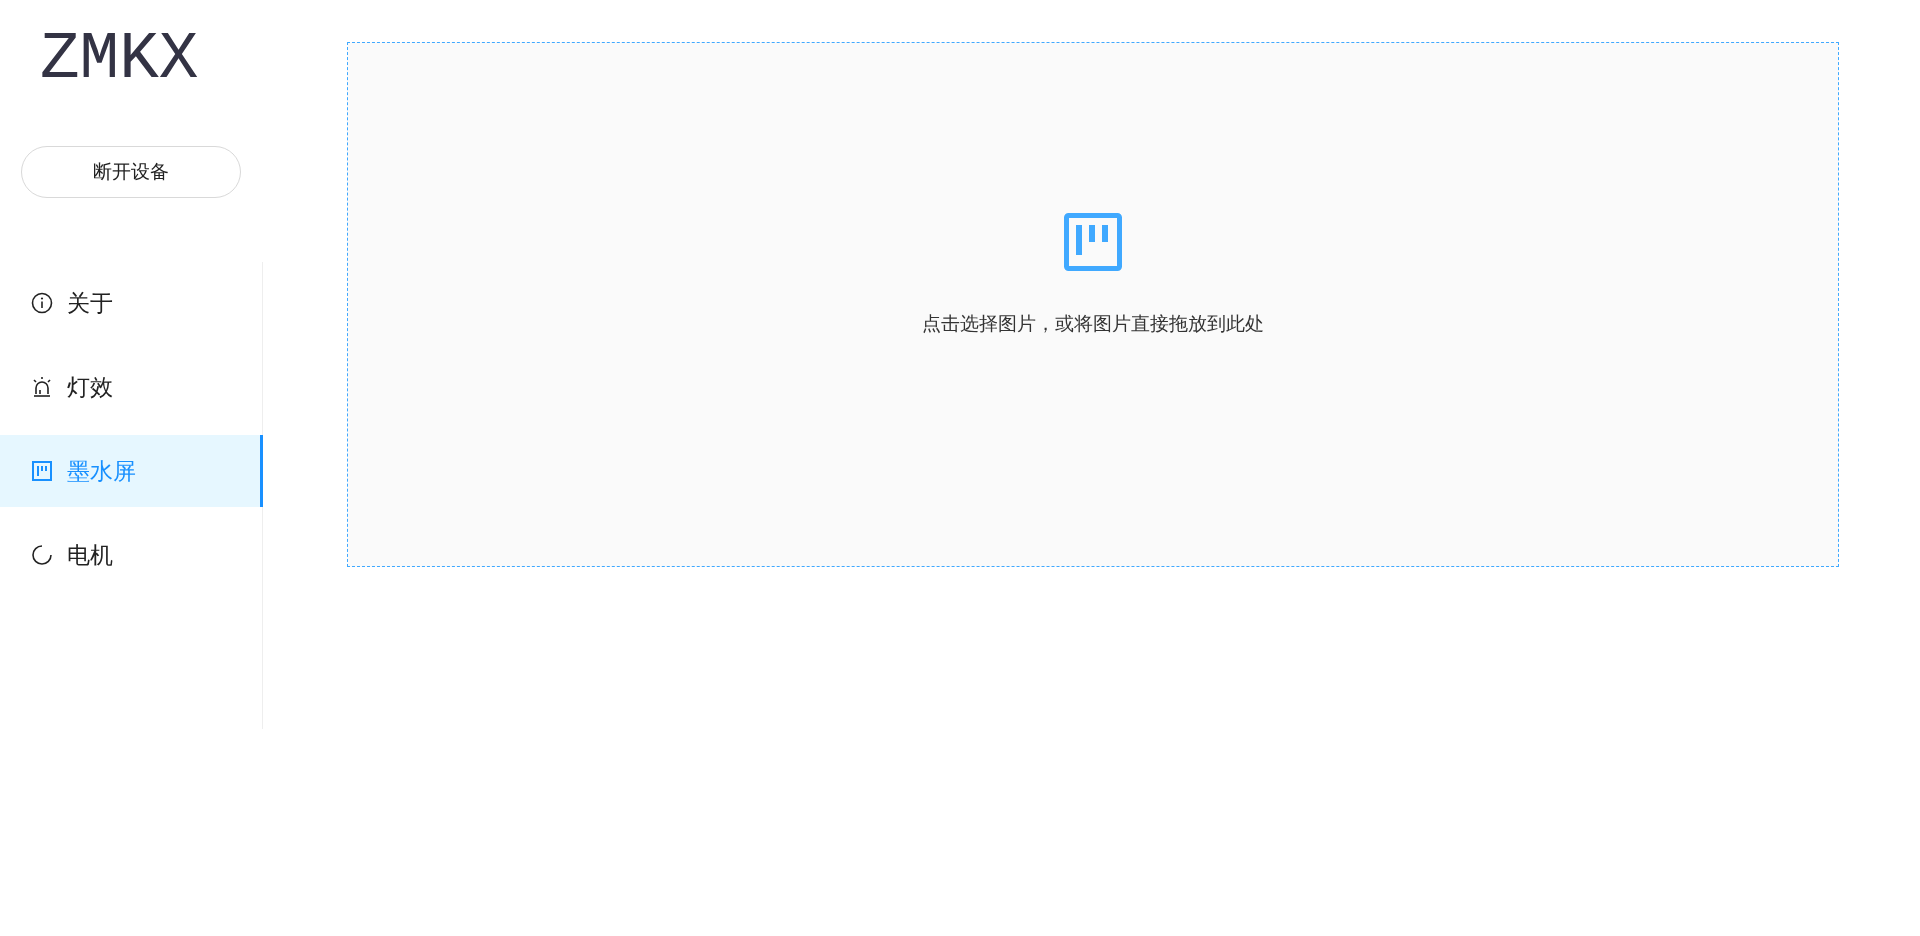  I want to click on menu-item: 灯效, so click(131, 387).